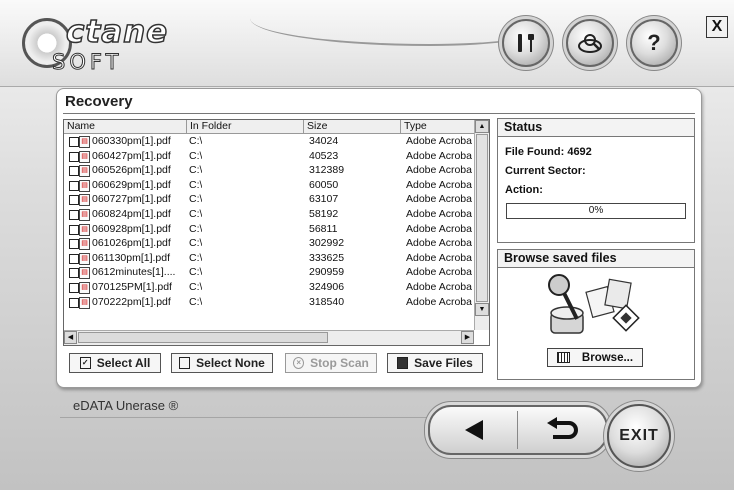 Image resolution: width=734 pixels, height=490 pixels. What do you see at coordinates (545, 171) in the screenshot?
I see `current-sector-text: Current Sector:` at bounding box center [545, 171].